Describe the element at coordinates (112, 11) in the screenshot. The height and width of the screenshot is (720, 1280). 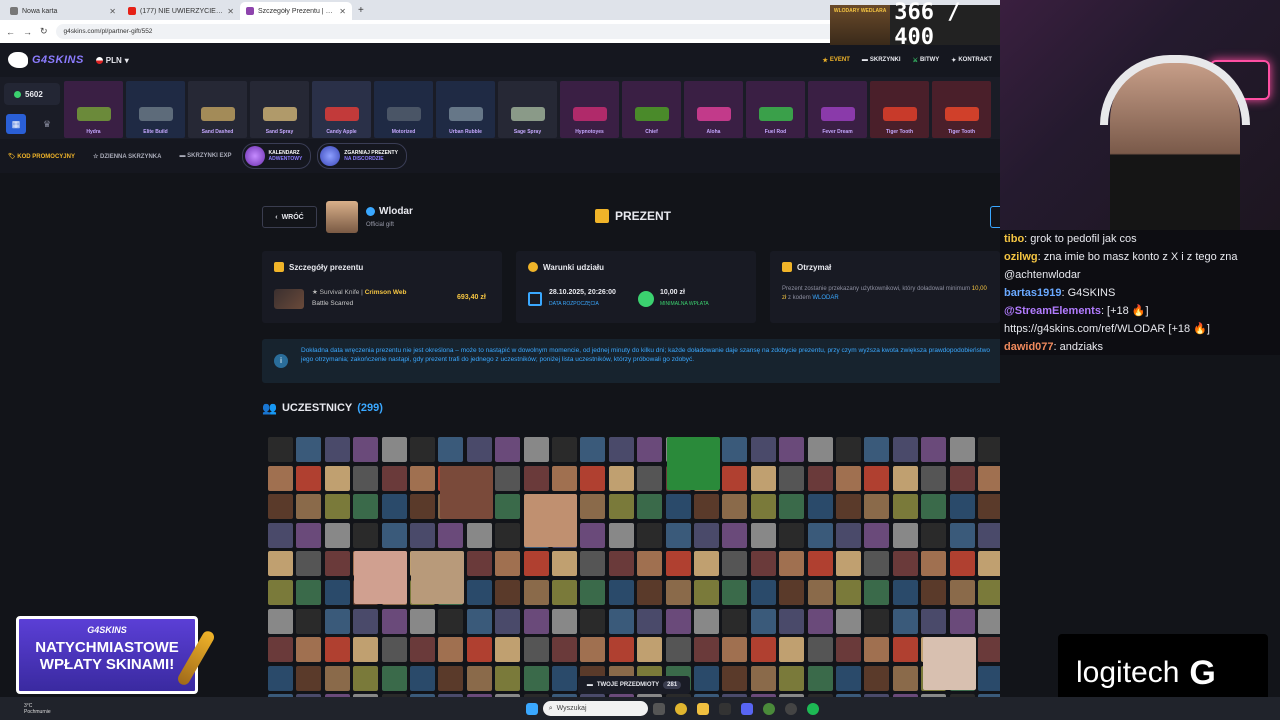
I see `close-icon: ✕` at that location.